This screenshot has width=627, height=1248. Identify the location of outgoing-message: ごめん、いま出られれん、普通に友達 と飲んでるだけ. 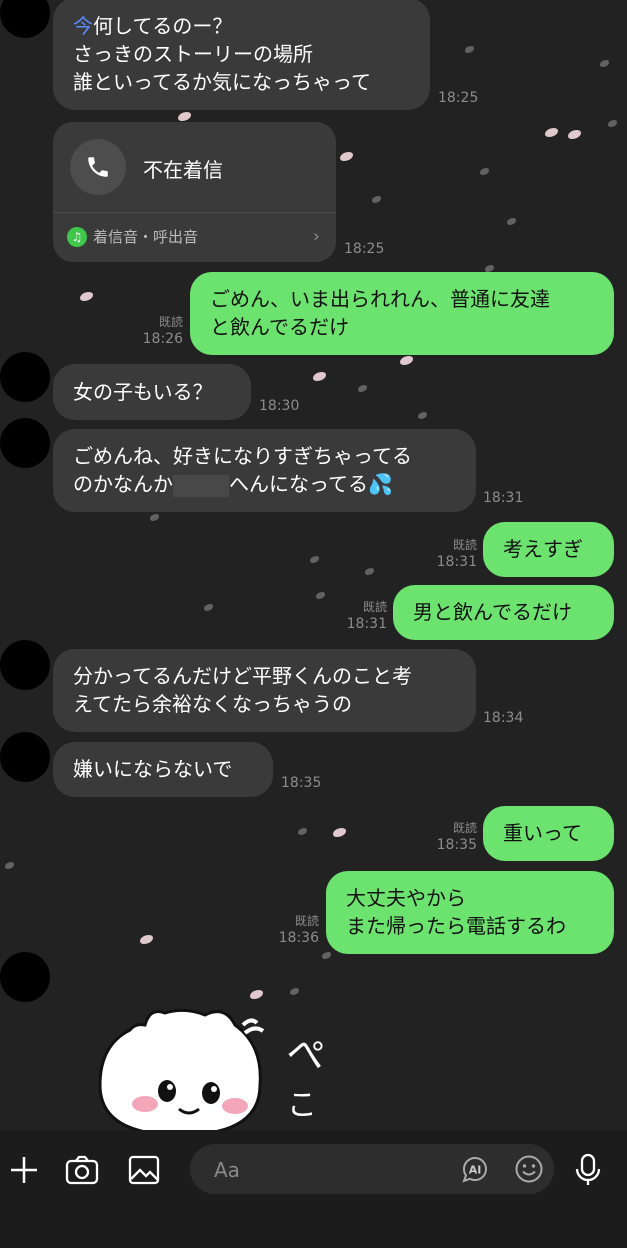
(402, 313).